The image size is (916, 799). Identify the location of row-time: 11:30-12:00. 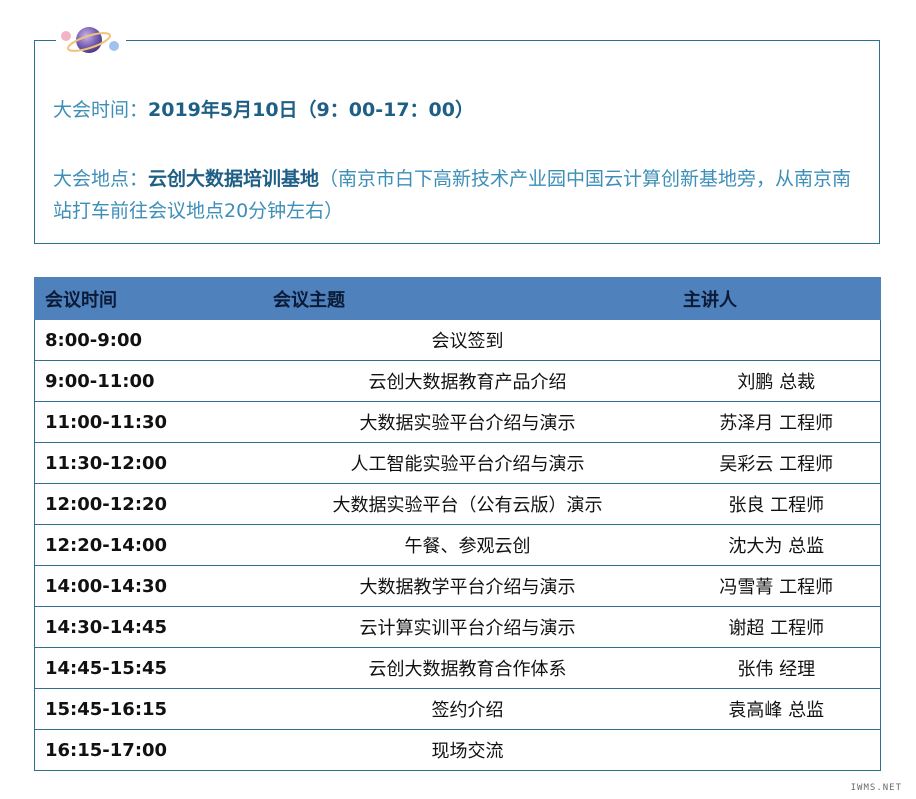
(148, 463).